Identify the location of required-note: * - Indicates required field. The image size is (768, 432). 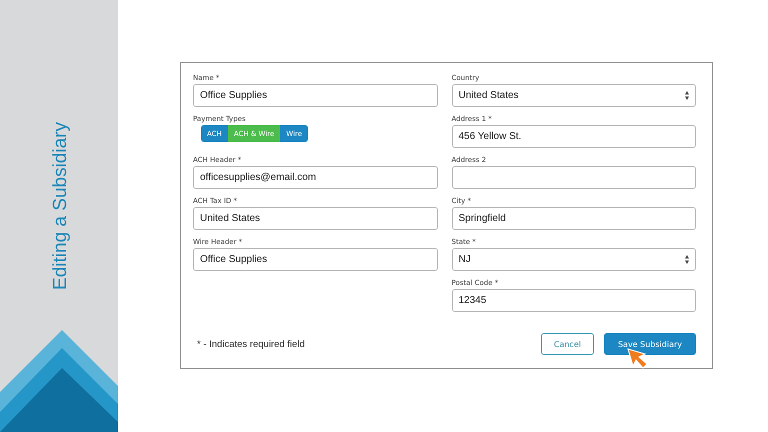
(251, 344).